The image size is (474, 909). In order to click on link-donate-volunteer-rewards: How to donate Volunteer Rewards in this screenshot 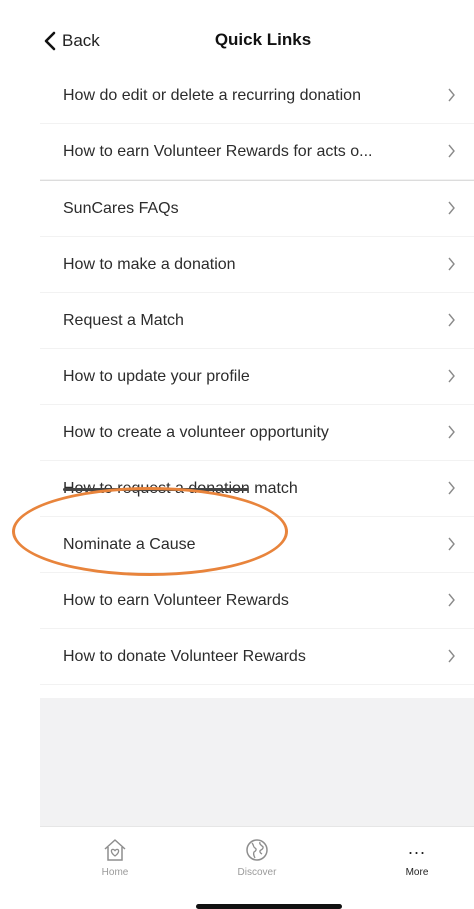, I will do `click(257, 657)`.